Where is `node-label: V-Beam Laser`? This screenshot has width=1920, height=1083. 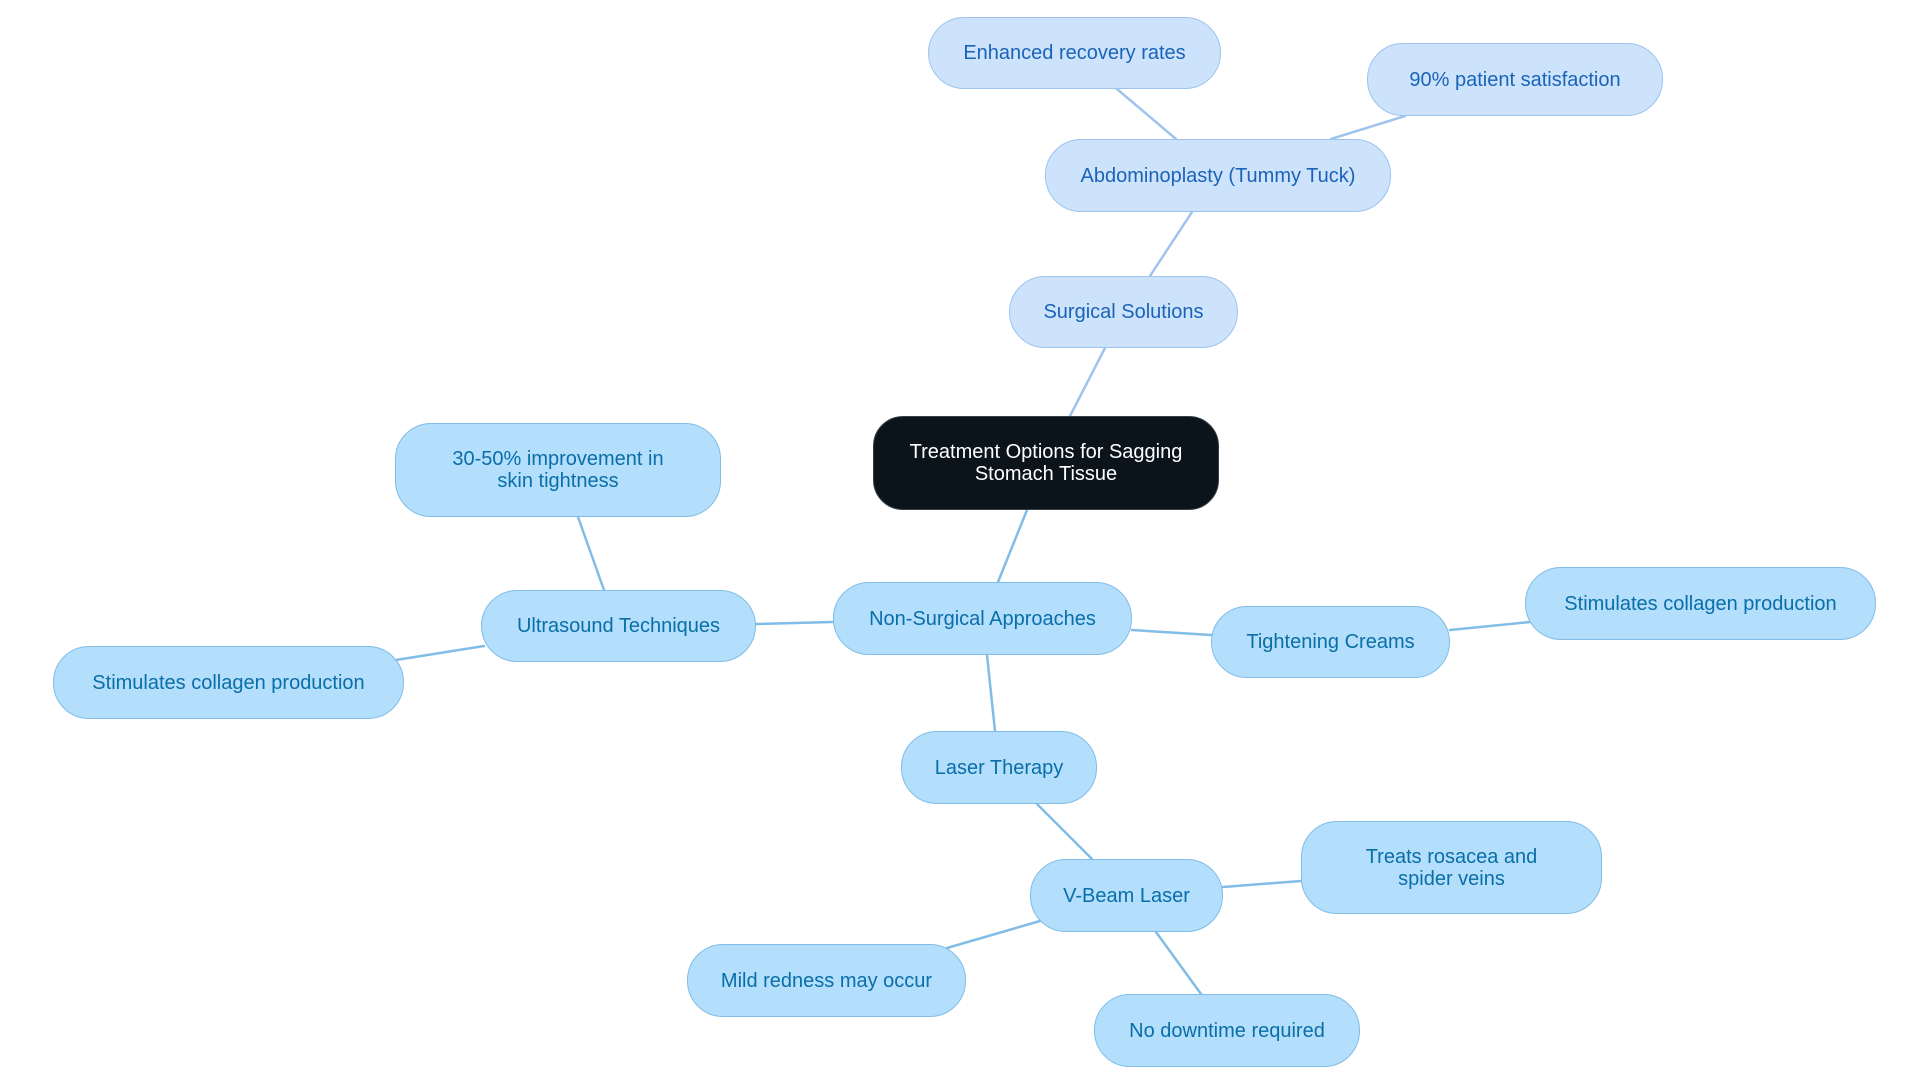 node-label: V-Beam Laser is located at coordinates (1126, 895).